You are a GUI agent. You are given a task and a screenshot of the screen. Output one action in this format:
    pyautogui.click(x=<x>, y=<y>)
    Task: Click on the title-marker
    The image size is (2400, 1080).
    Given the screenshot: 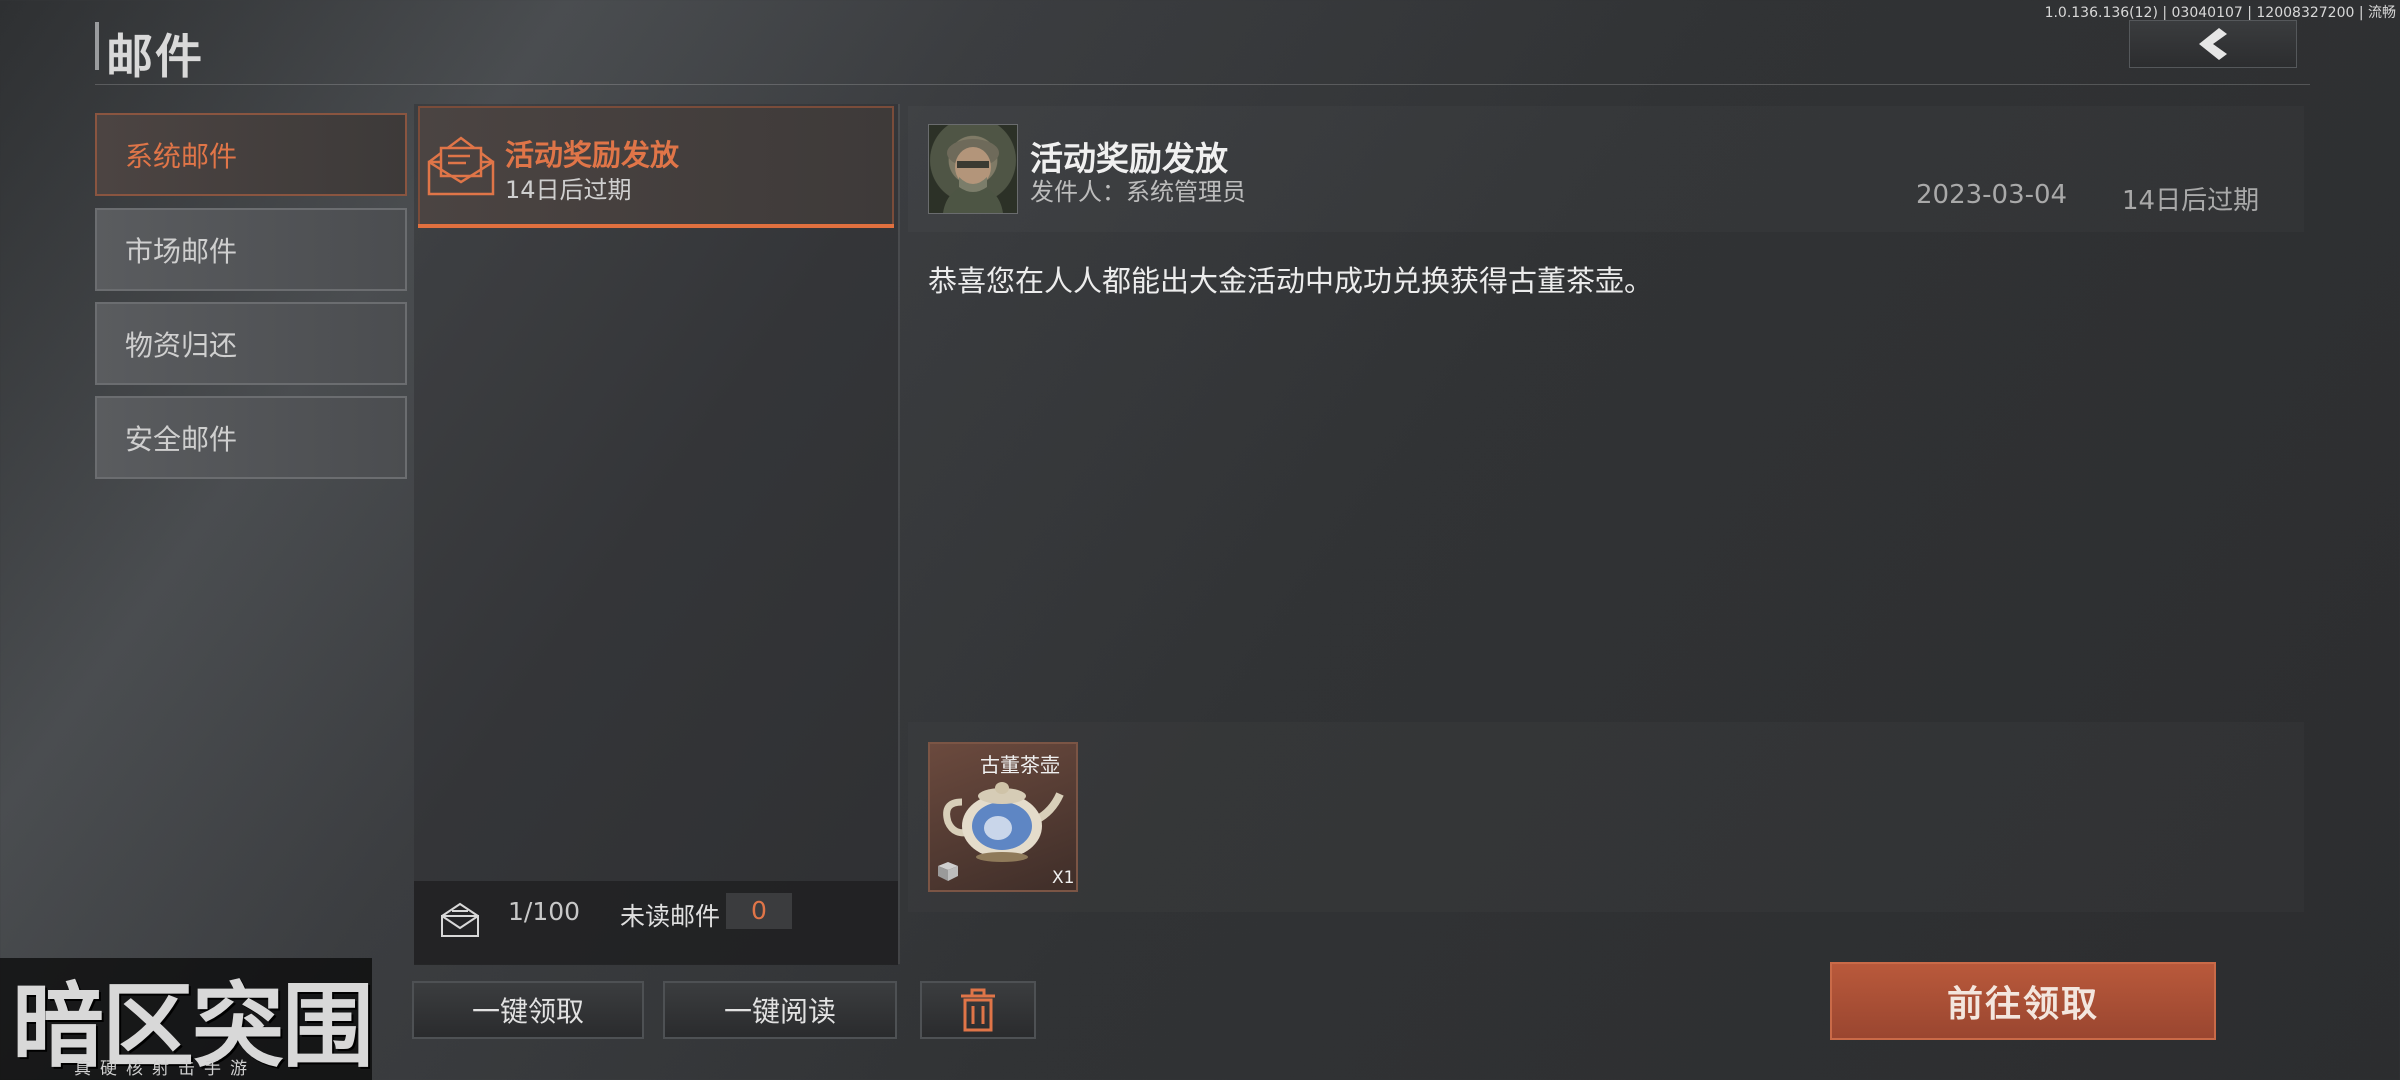 What is the action you would take?
    pyautogui.click(x=97, y=46)
    